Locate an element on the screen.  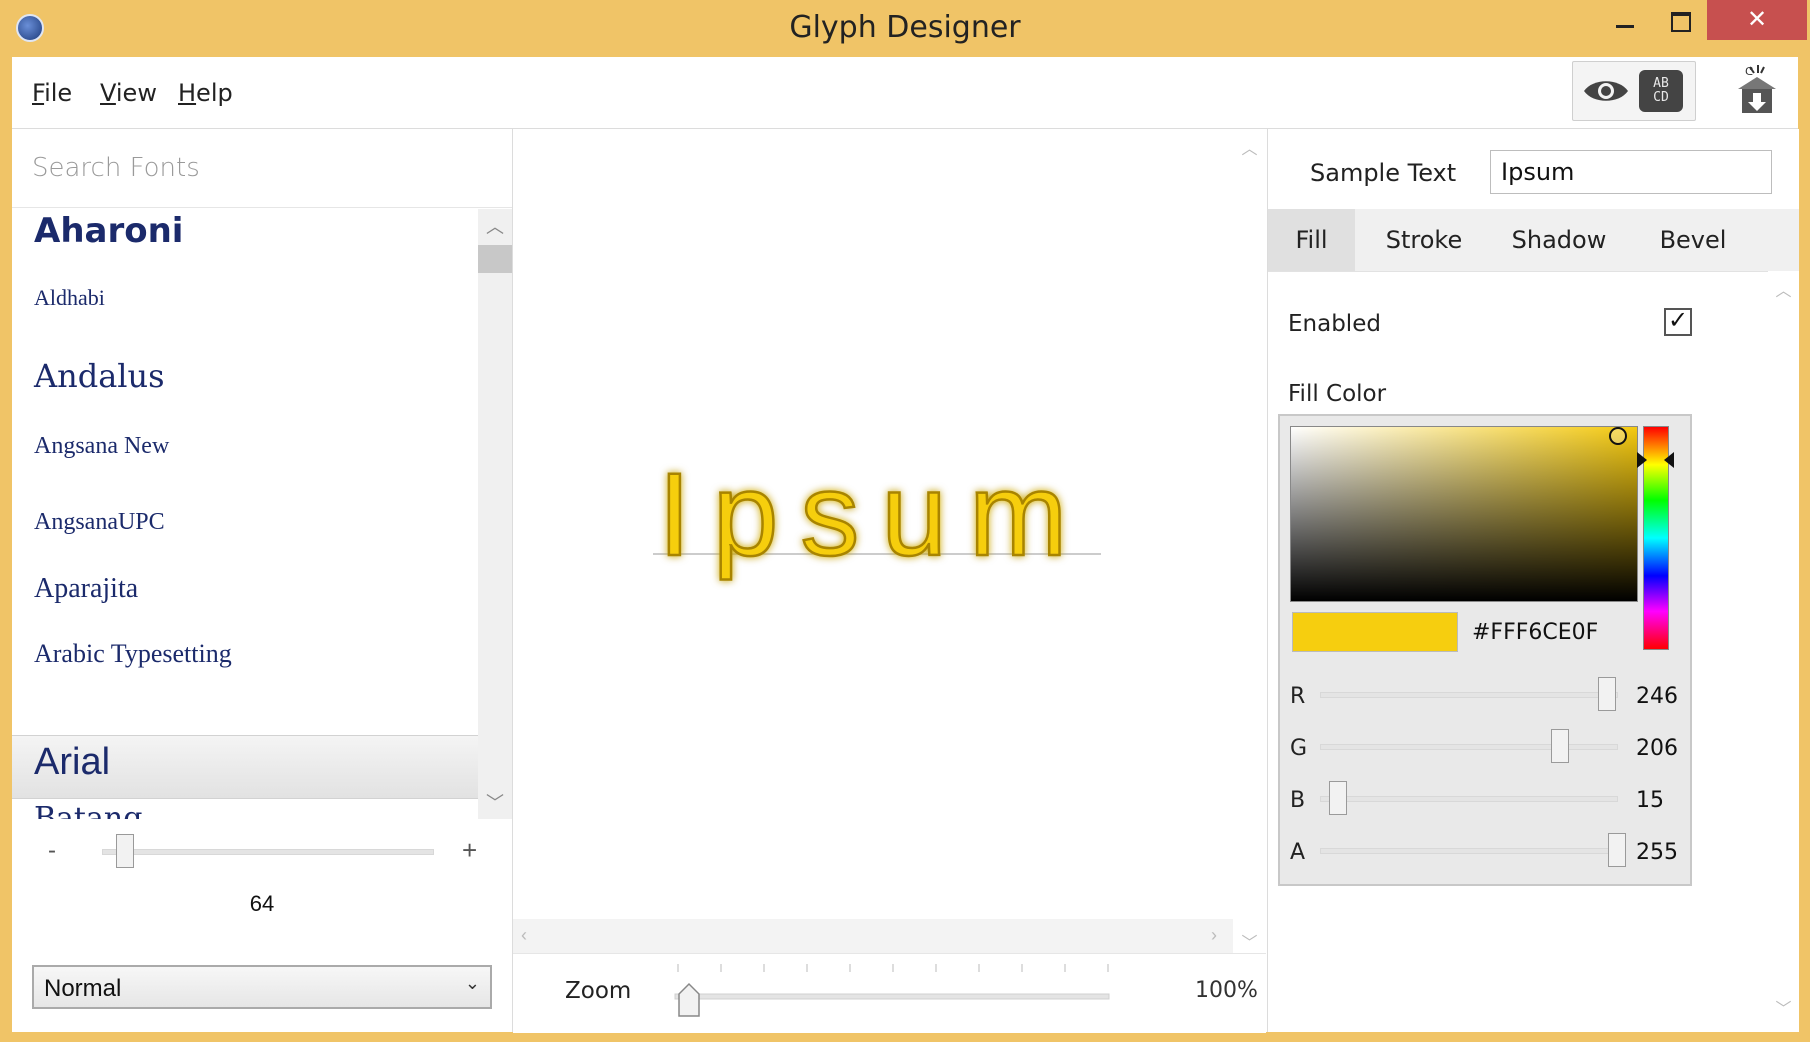
channel-a-value: 255 is located at coordinates (1657, 852).